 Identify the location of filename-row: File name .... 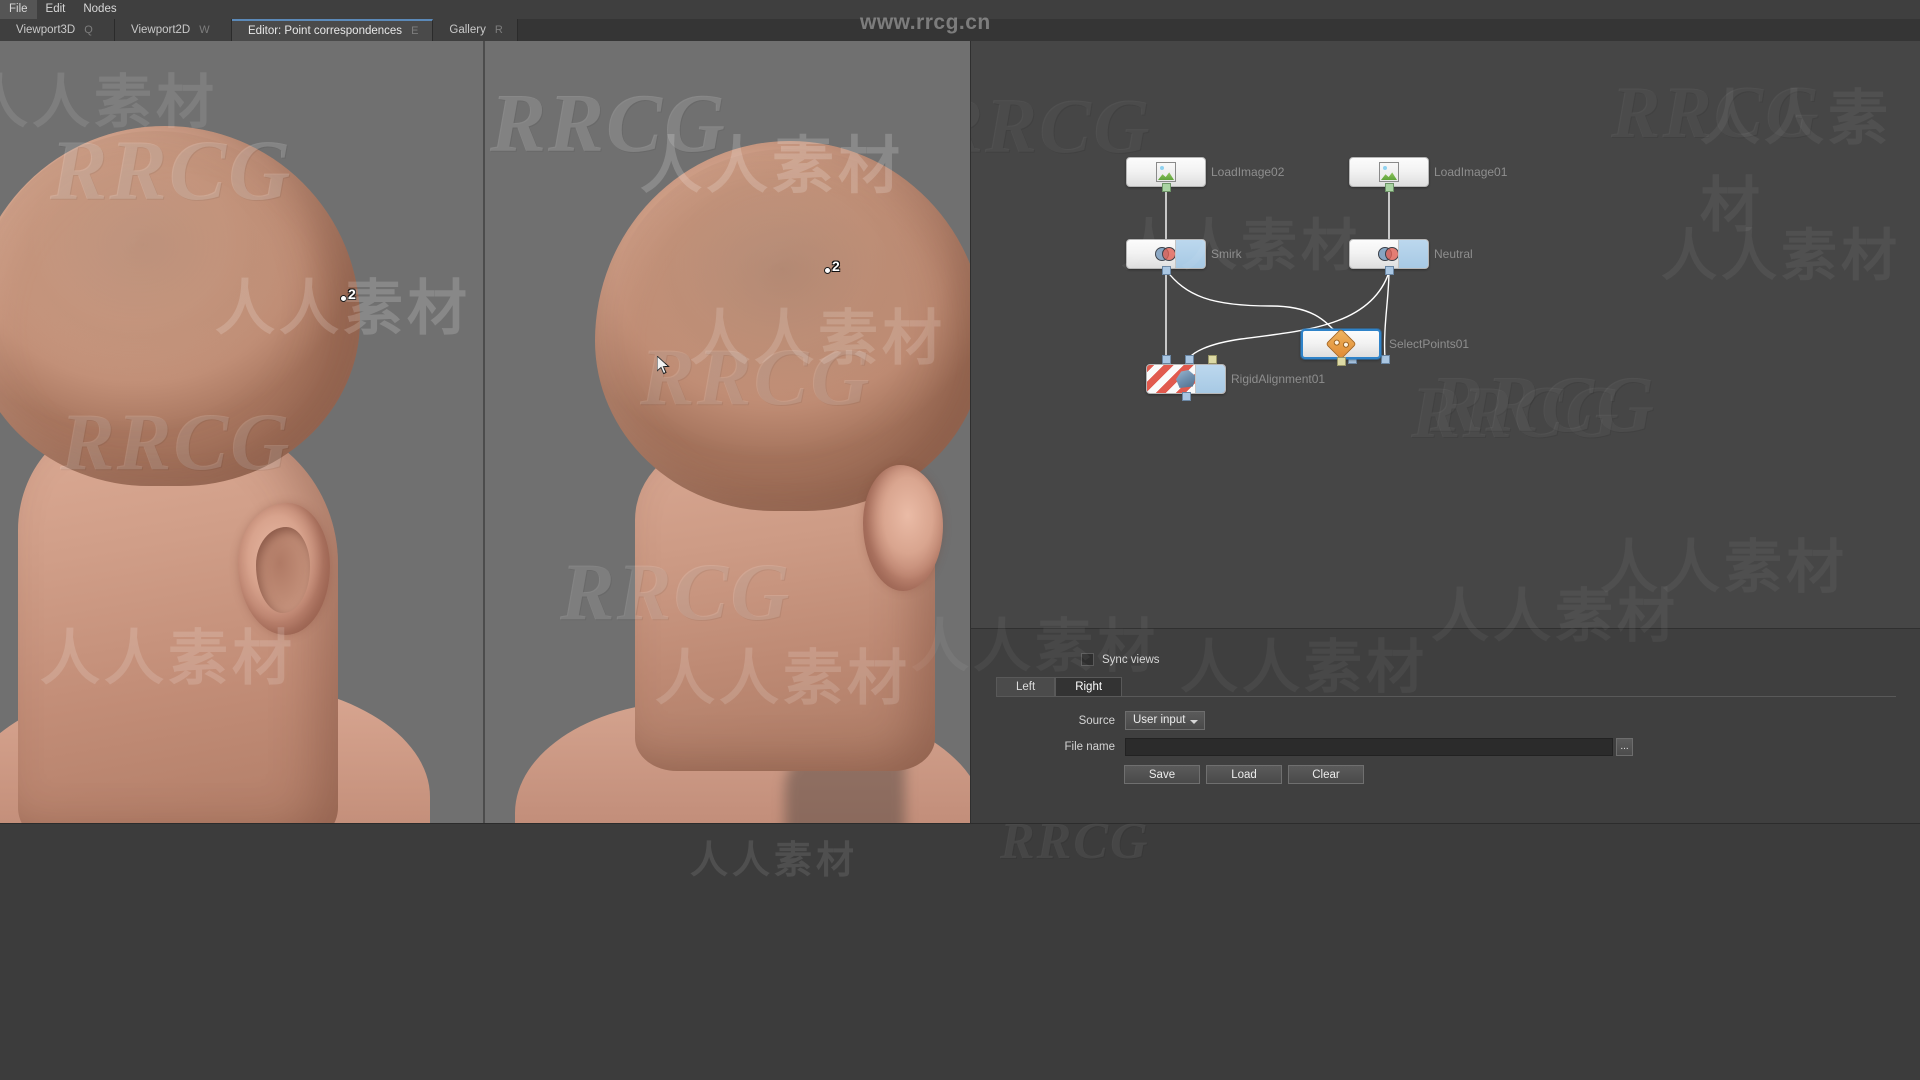
(1333, 747).